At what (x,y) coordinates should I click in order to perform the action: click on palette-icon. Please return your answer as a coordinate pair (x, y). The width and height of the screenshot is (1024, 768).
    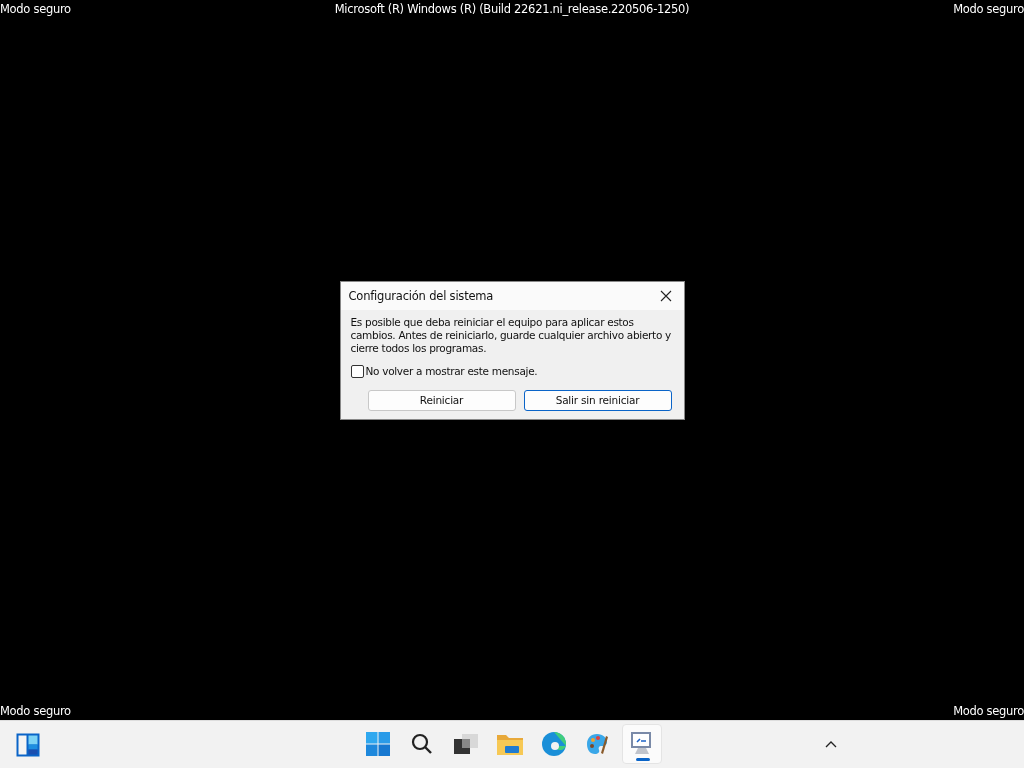
    Looking at the image, I should click on (598, 744).